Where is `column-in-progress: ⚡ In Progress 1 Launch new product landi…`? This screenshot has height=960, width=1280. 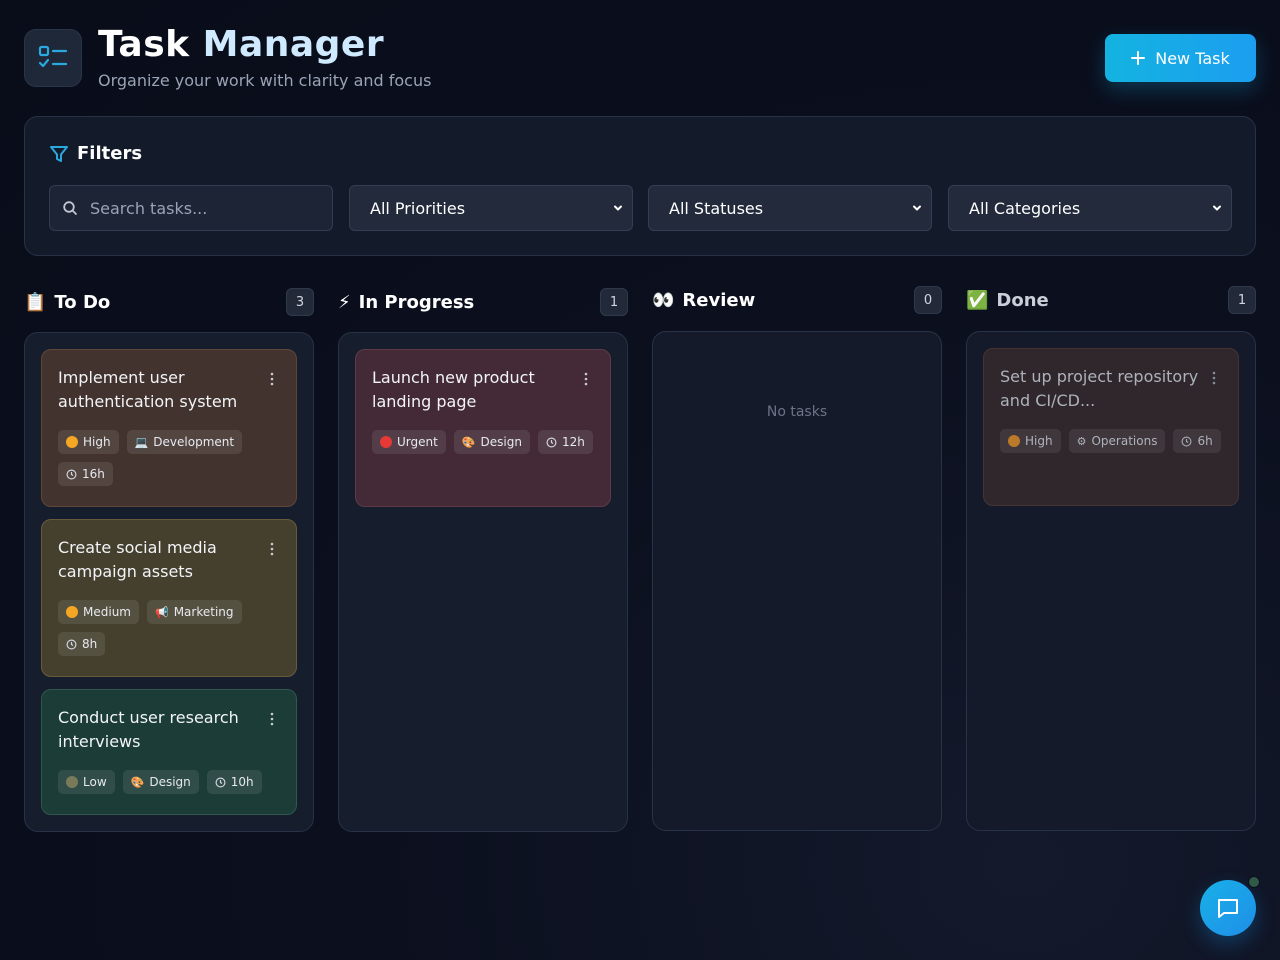
column-in-progress: ⚡ In Progress 1 Launch new product landi… is located at coordinates (483, 560).